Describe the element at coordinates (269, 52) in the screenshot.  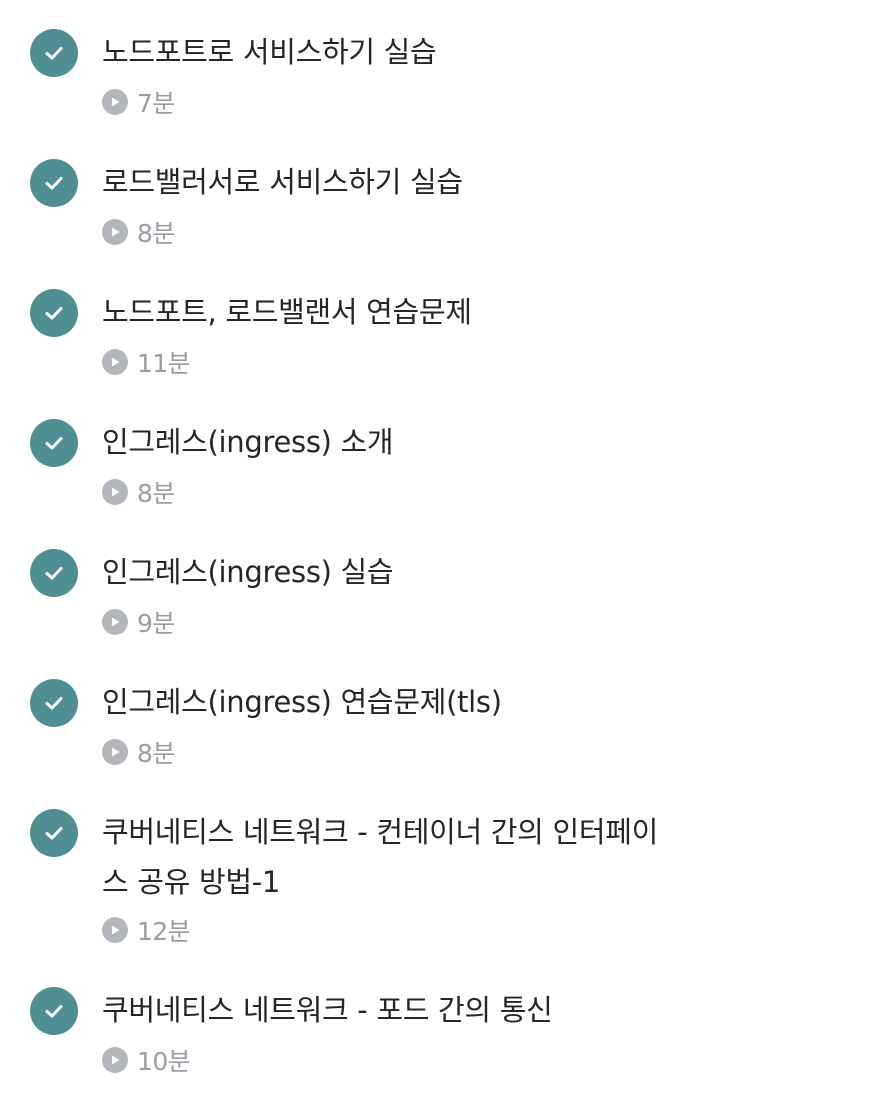
I see `lesson-title: 노드포트로 서비스하기 실습` at that location.